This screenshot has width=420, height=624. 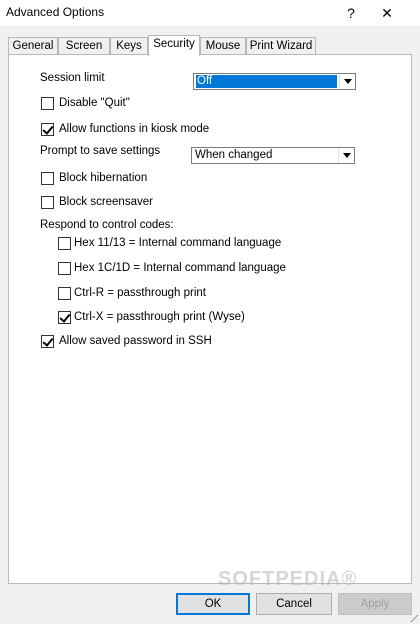 I want to click on resize-grip-icon, so click(x=413, y=617).